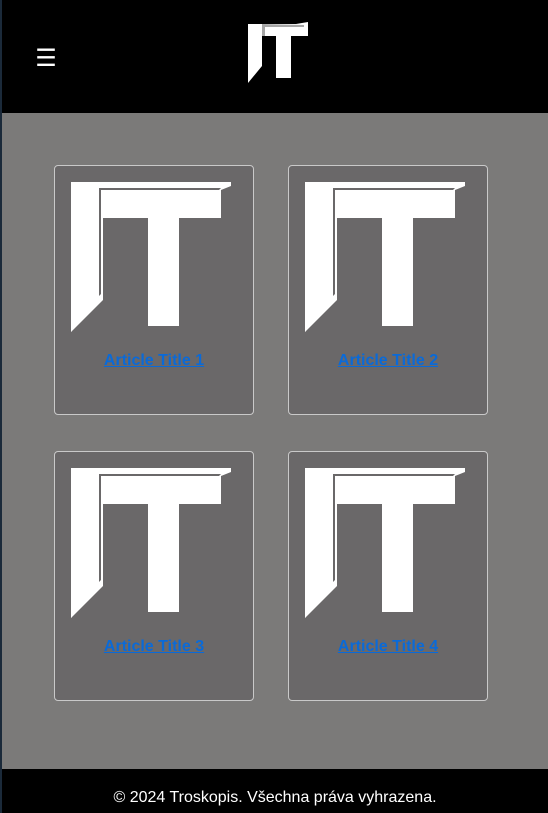 This screenshot has height=813, width=548. I want to click on hamburger-menu-button: ☰, so click(46, 58).